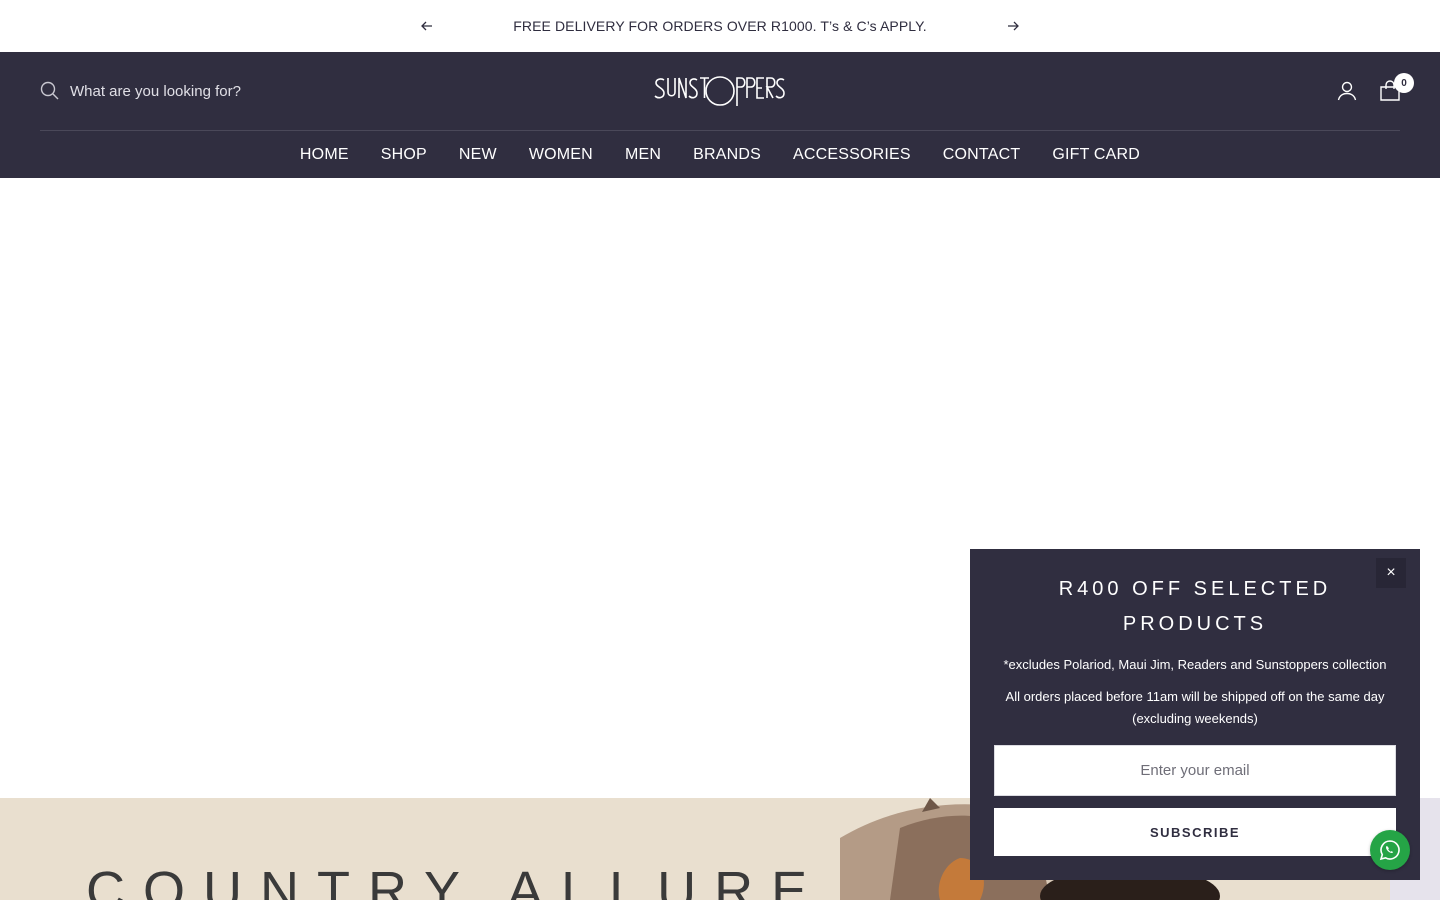  What do you see at coordinates (643, 155) in the screenshot?
I see `nav-item-men: MEN` at bounding box center [643, 155].